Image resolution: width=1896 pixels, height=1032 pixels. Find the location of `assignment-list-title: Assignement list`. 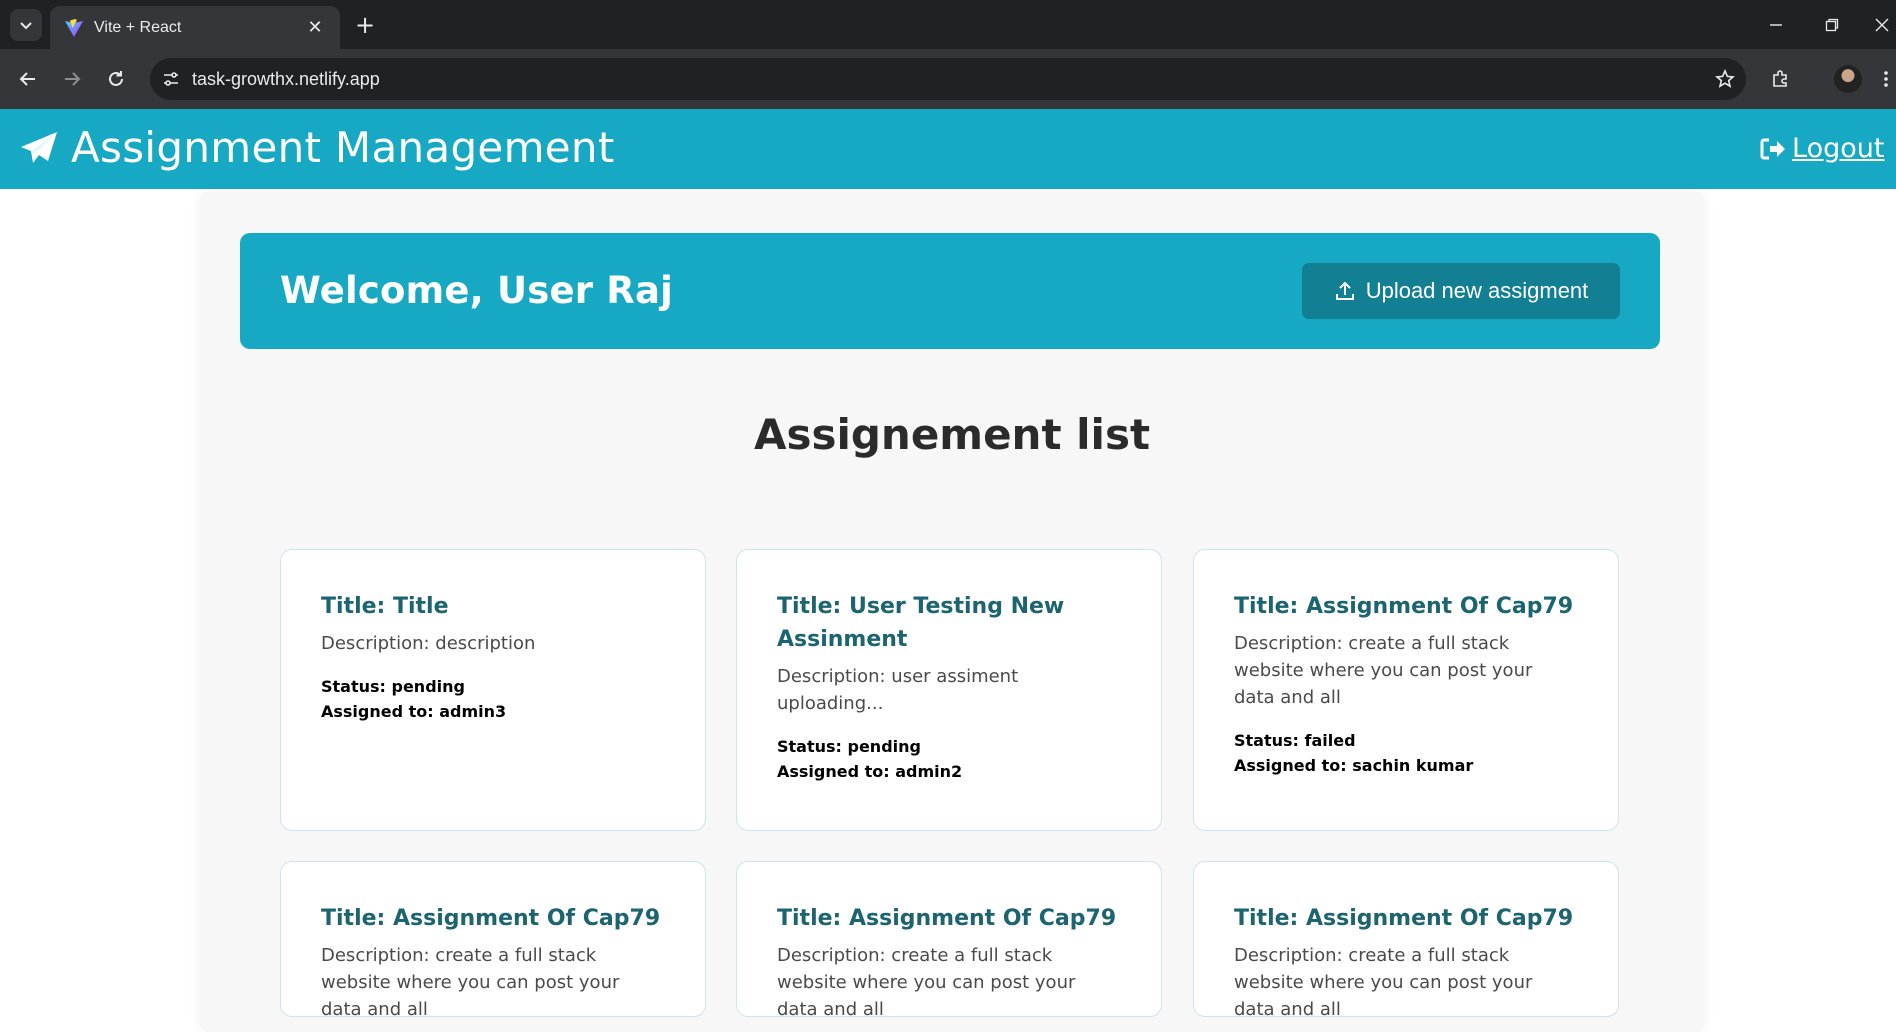

assignment-list-title: Assignement list is located at coordinates (952, 434).